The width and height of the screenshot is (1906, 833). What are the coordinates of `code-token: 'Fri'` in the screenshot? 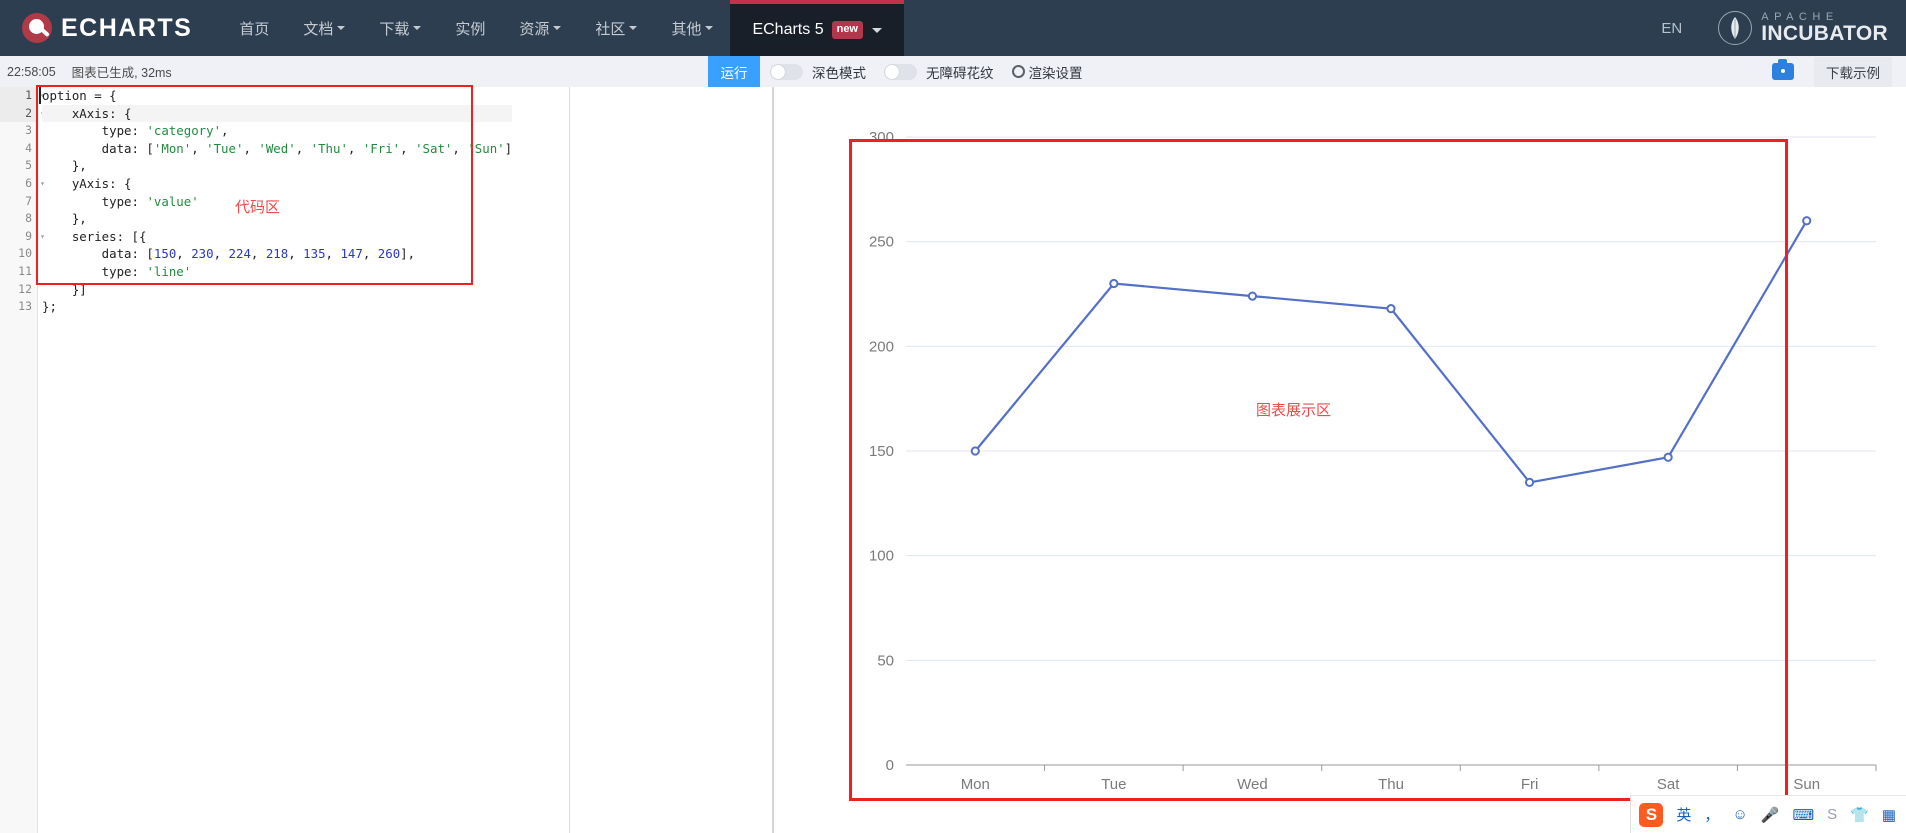 It's located at (381, 148).